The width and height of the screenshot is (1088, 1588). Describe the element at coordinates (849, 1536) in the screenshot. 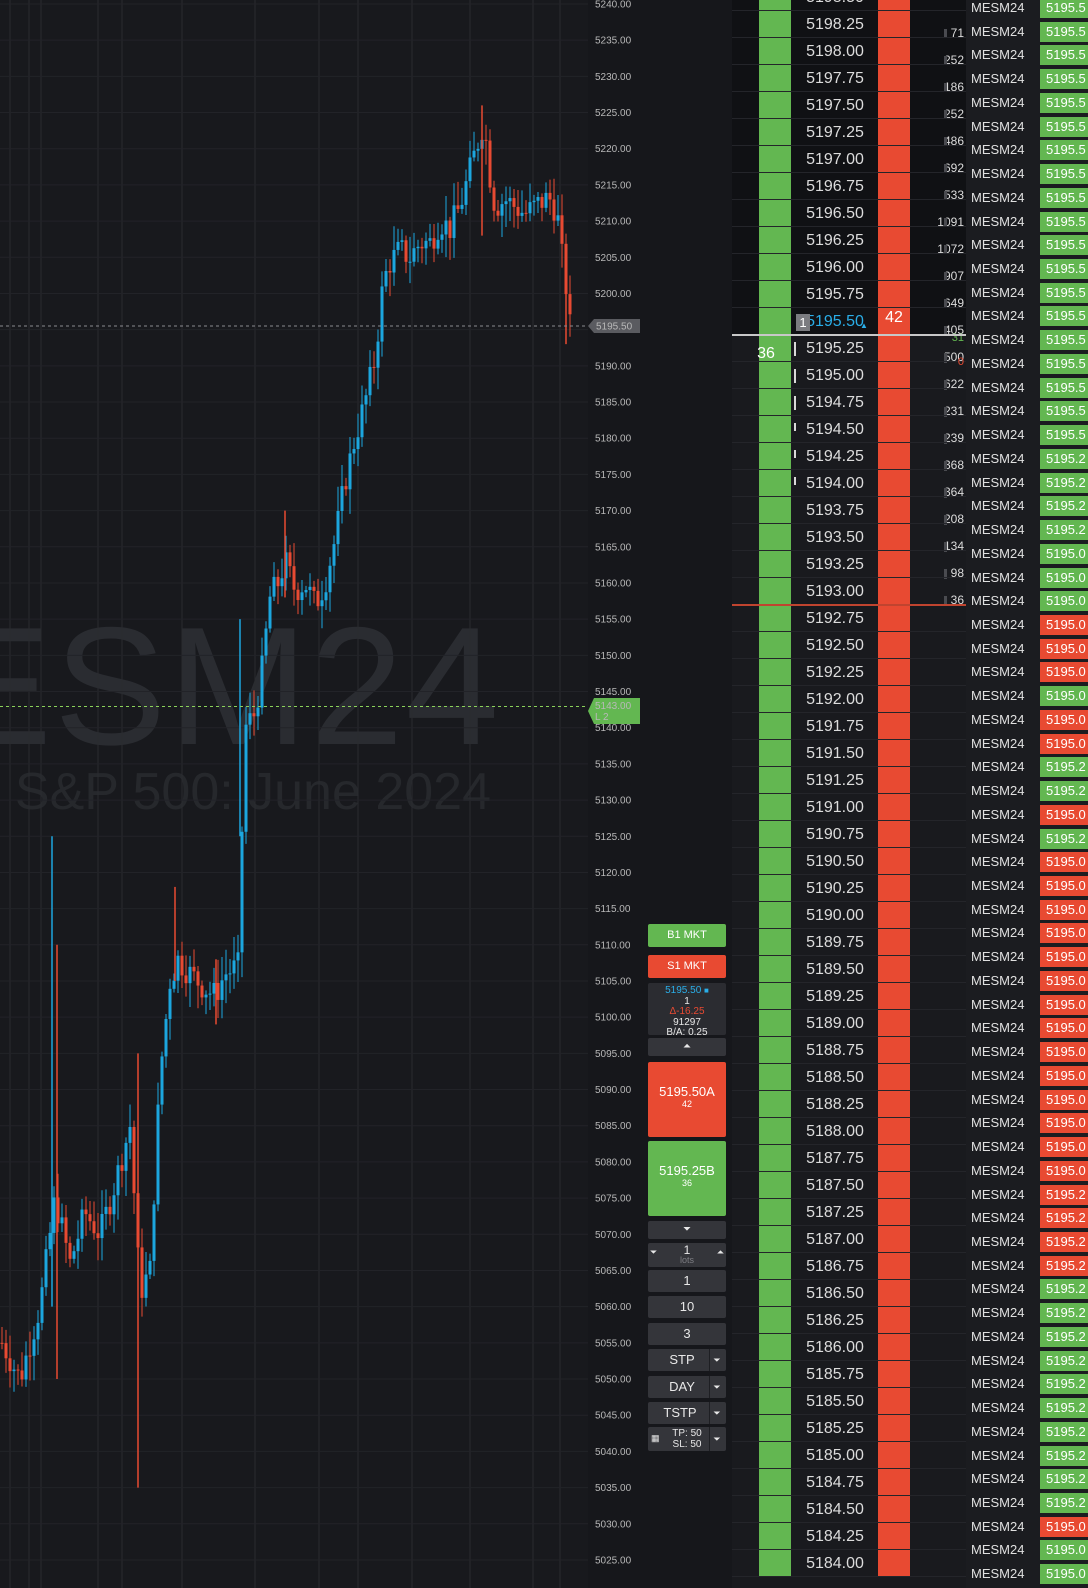

I see `dom-row: 5184.25` at that location.